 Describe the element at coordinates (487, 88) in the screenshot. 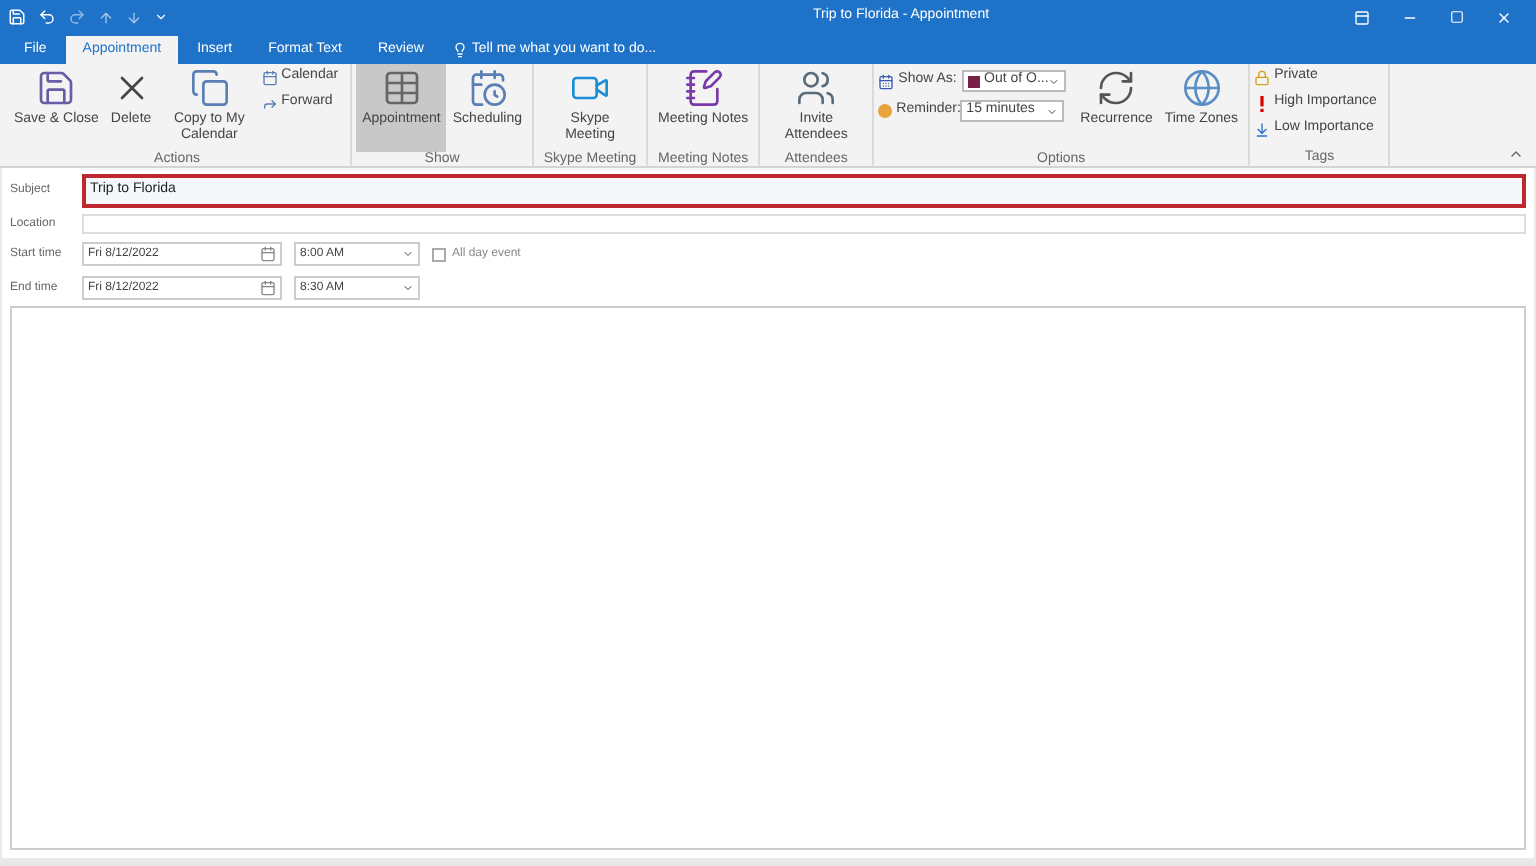

I see `calendar-clock-icon` at that location.